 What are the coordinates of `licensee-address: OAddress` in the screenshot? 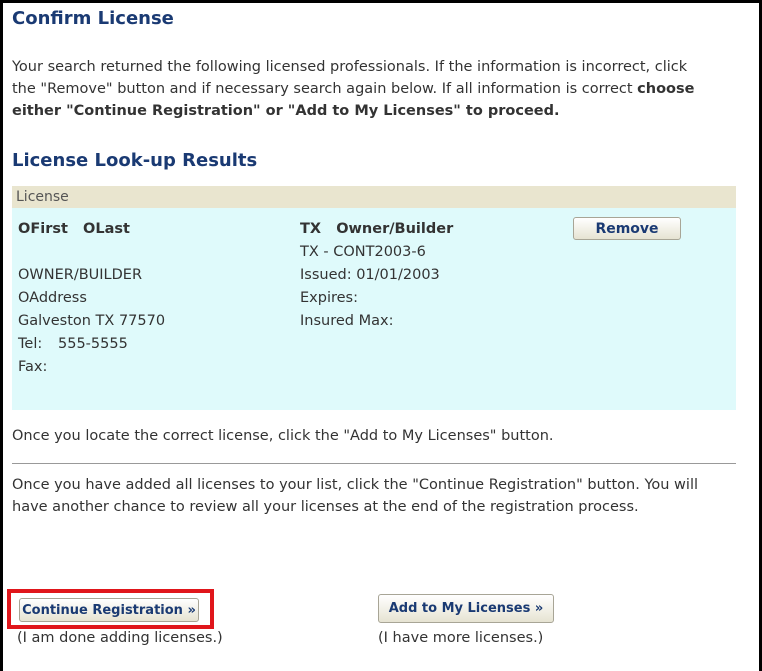 It's located at (52, 298).